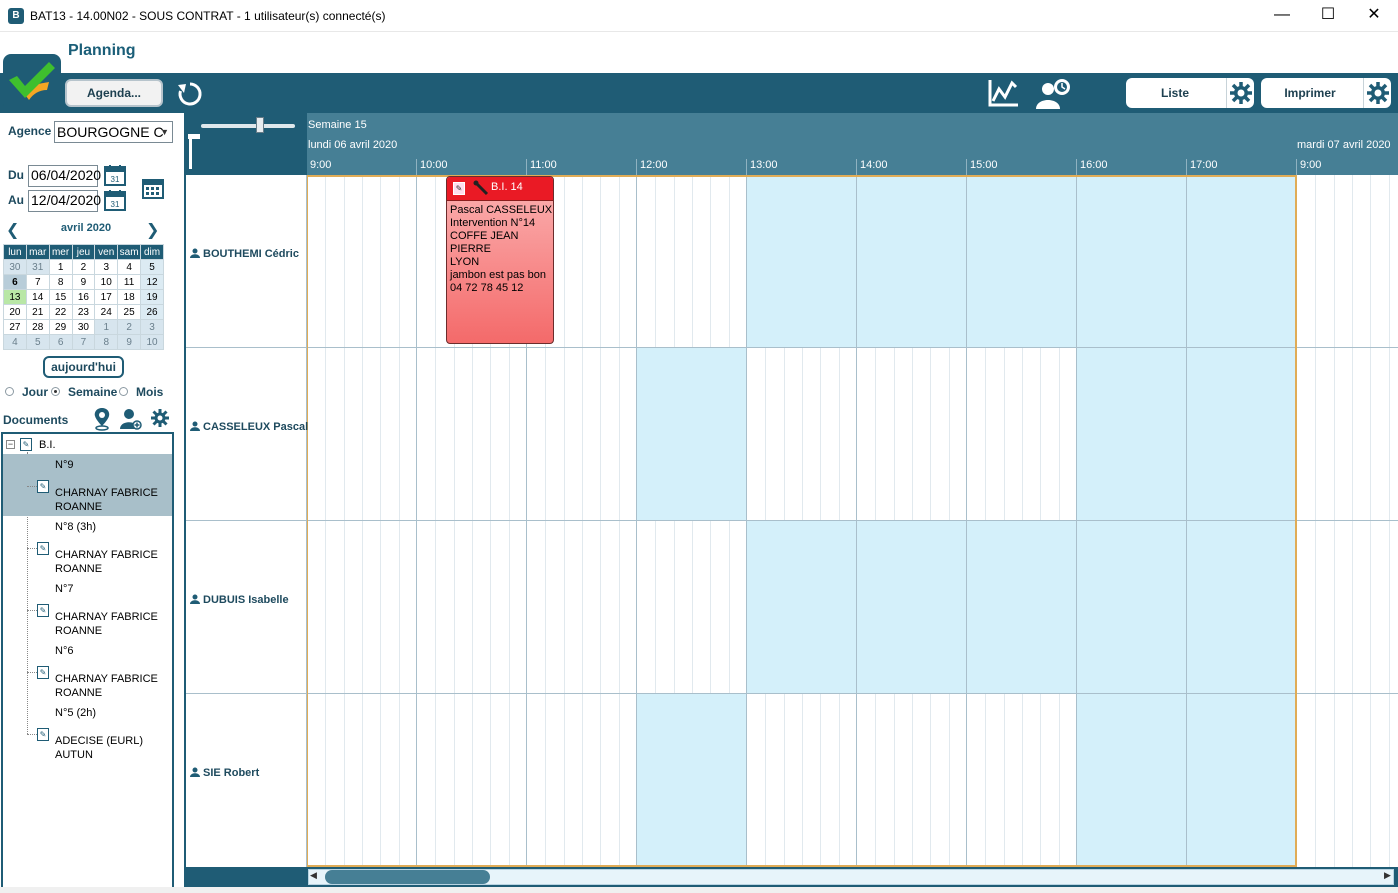 This screenshot has height=893, width=1398. Describe the element at coordinates (244, 254) in the screenshot. I see `resource-row: BOUTHEMI Cédric` at that location.